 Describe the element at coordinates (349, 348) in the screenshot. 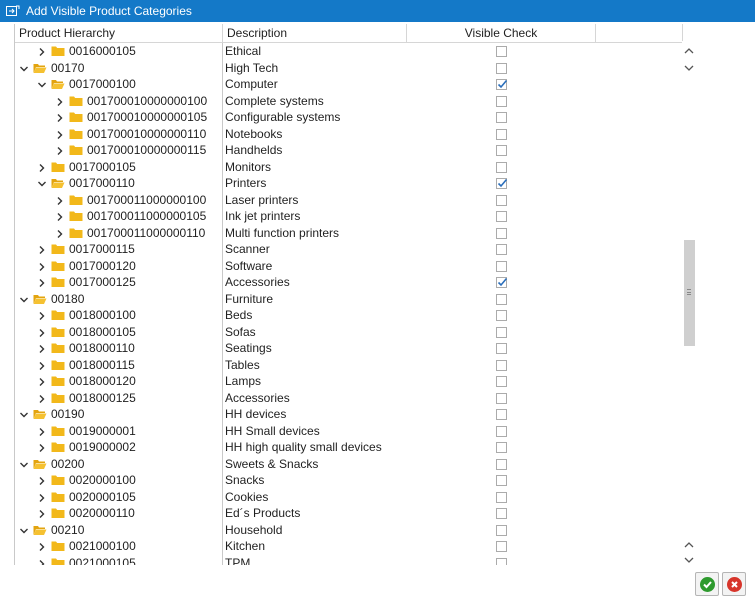

I see `table-row: 0018000110 Seatings` at that location.